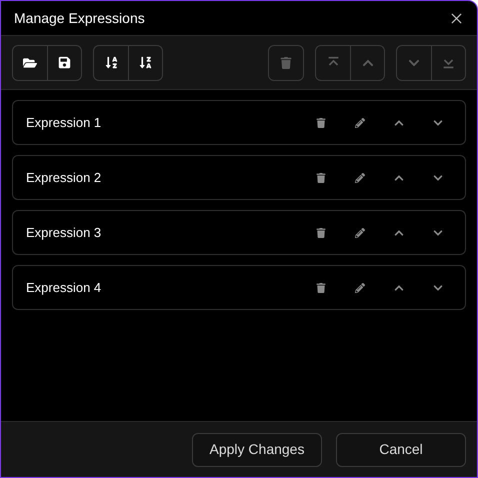 The width and height of the screenshot is (478, 478). What do you see at coordinates (79, 18) in the screenshot?
I see `window-title: Manage Expressions` at bounding box center [79, 18].